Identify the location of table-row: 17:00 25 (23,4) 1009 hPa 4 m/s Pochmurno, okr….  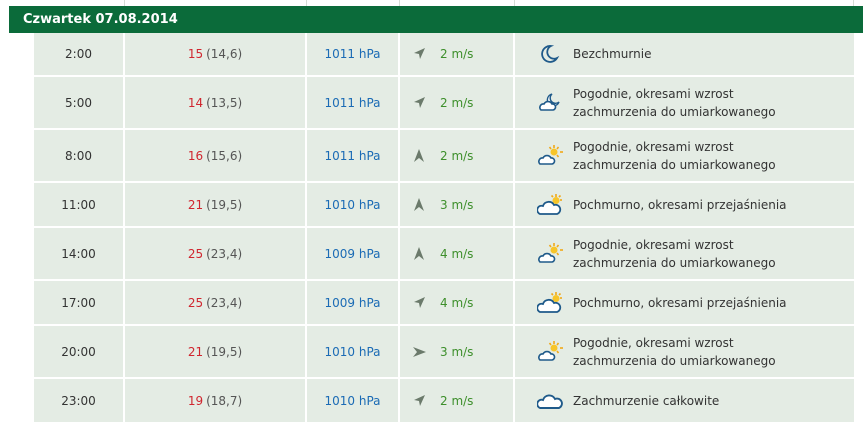
(444, 303).